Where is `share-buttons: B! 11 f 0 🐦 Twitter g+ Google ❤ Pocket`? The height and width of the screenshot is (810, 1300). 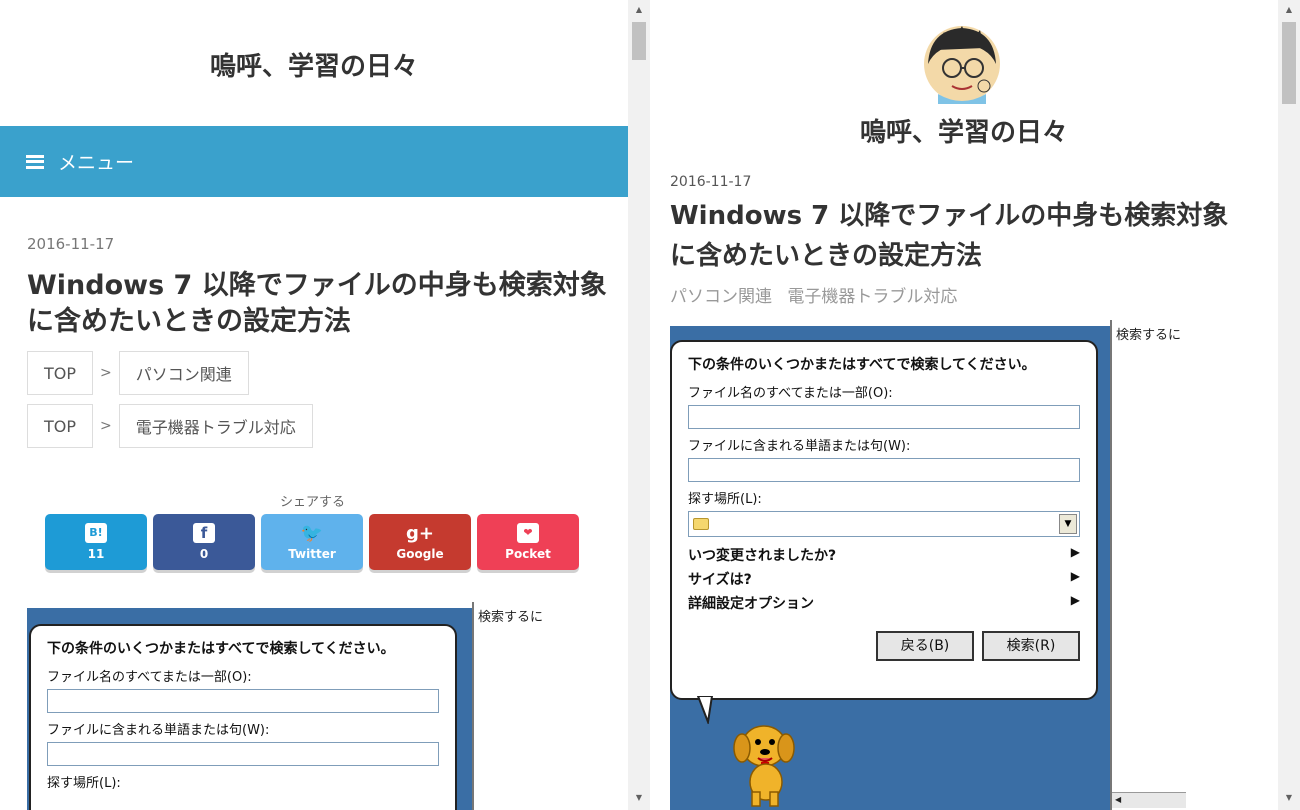 share-buttons: B! 11 f 0 🐦 Twitter g+ Google ❤ Pocket is located at coordinates (312, 542).